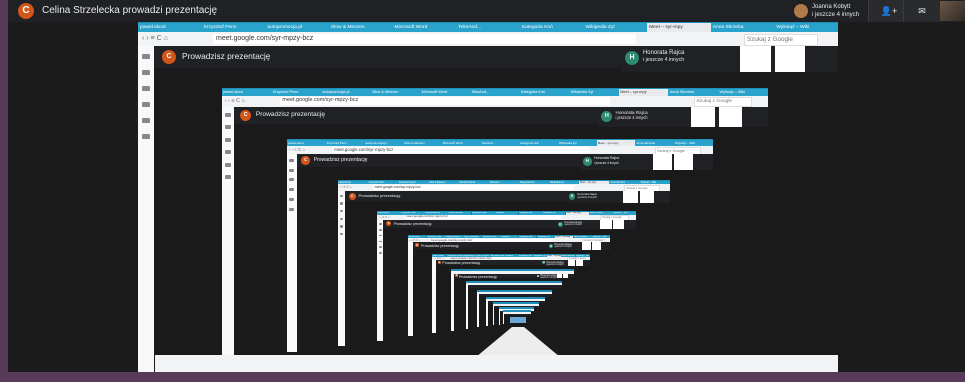 The image size is (965, 382). Describe the element at coordinates (587, 198) in the screenshot. I see `host-more: i jeszcze 4 innych` at that location.